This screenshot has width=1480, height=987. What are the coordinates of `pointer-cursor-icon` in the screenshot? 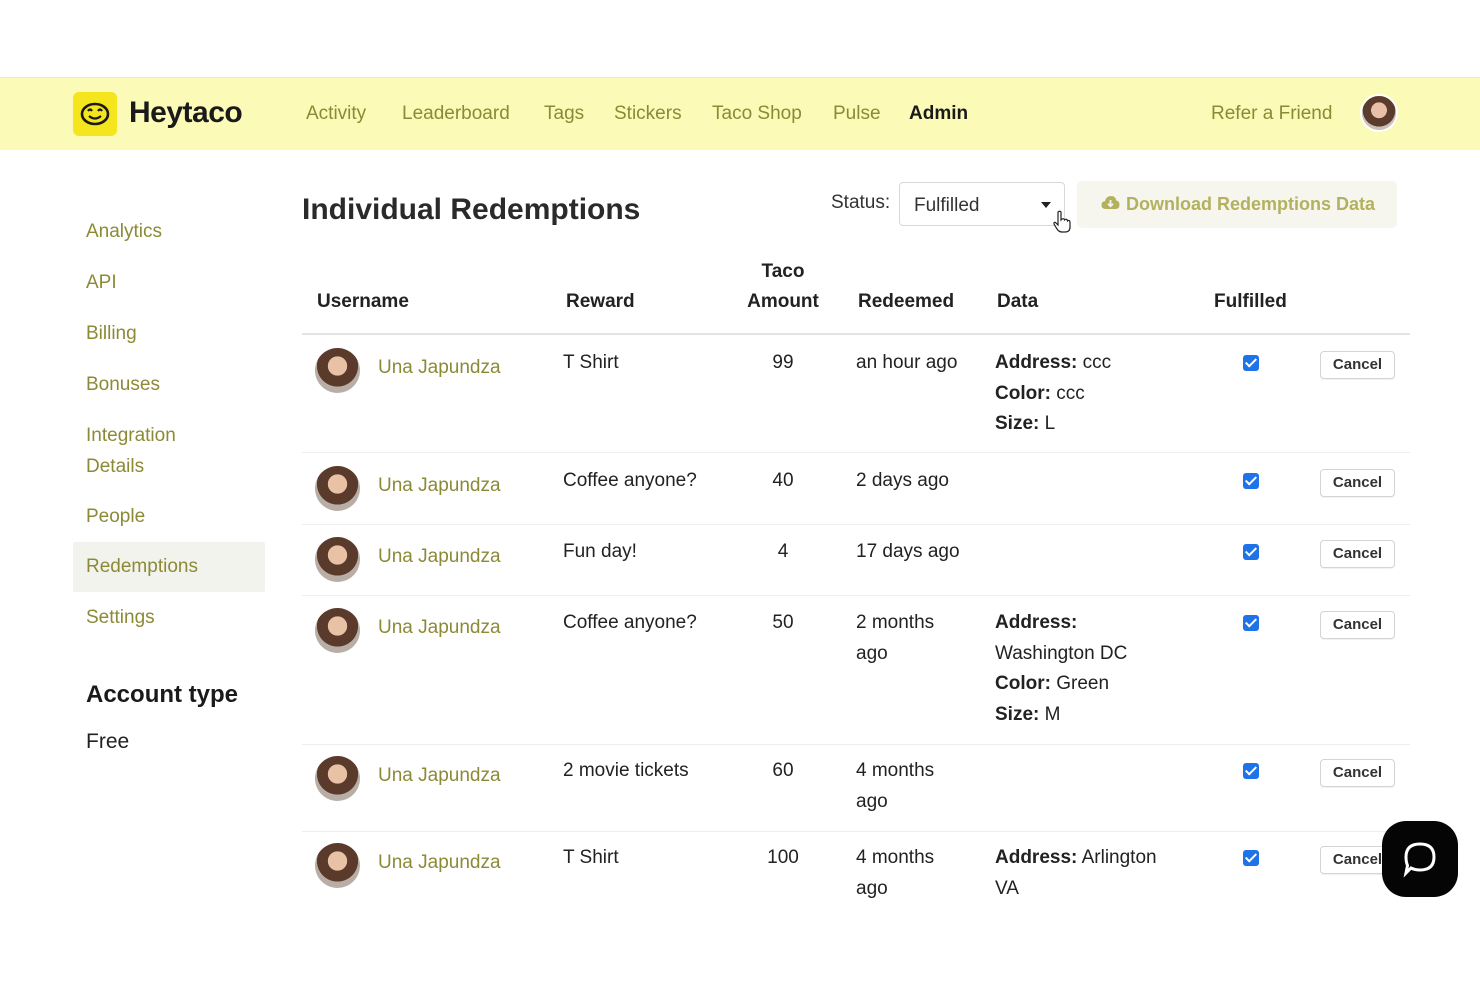 It's located at (1062, 224).